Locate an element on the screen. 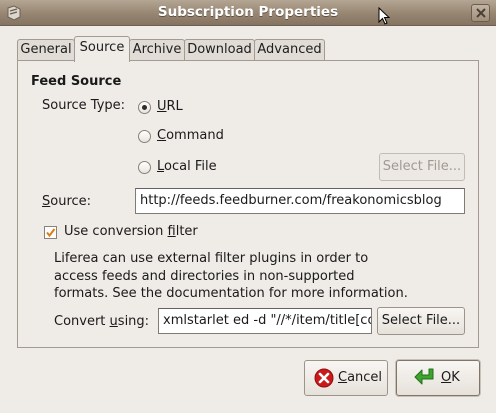 This screenshot has width=496, height=413. tab-label: Archive is located at coordinates (157, 49).